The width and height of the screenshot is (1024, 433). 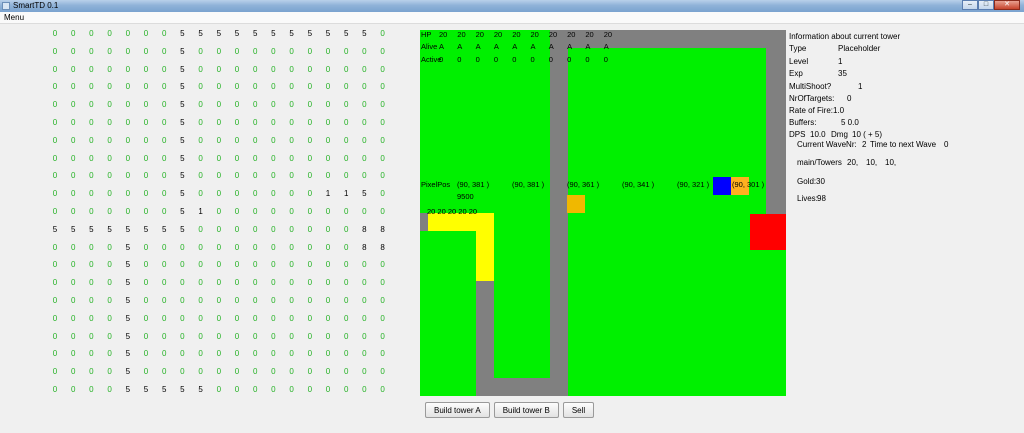 What do you see at coordinates (819, 162) in the screenshot?
I see `towers-label: main/Towers` at bounding box center [819, 162].